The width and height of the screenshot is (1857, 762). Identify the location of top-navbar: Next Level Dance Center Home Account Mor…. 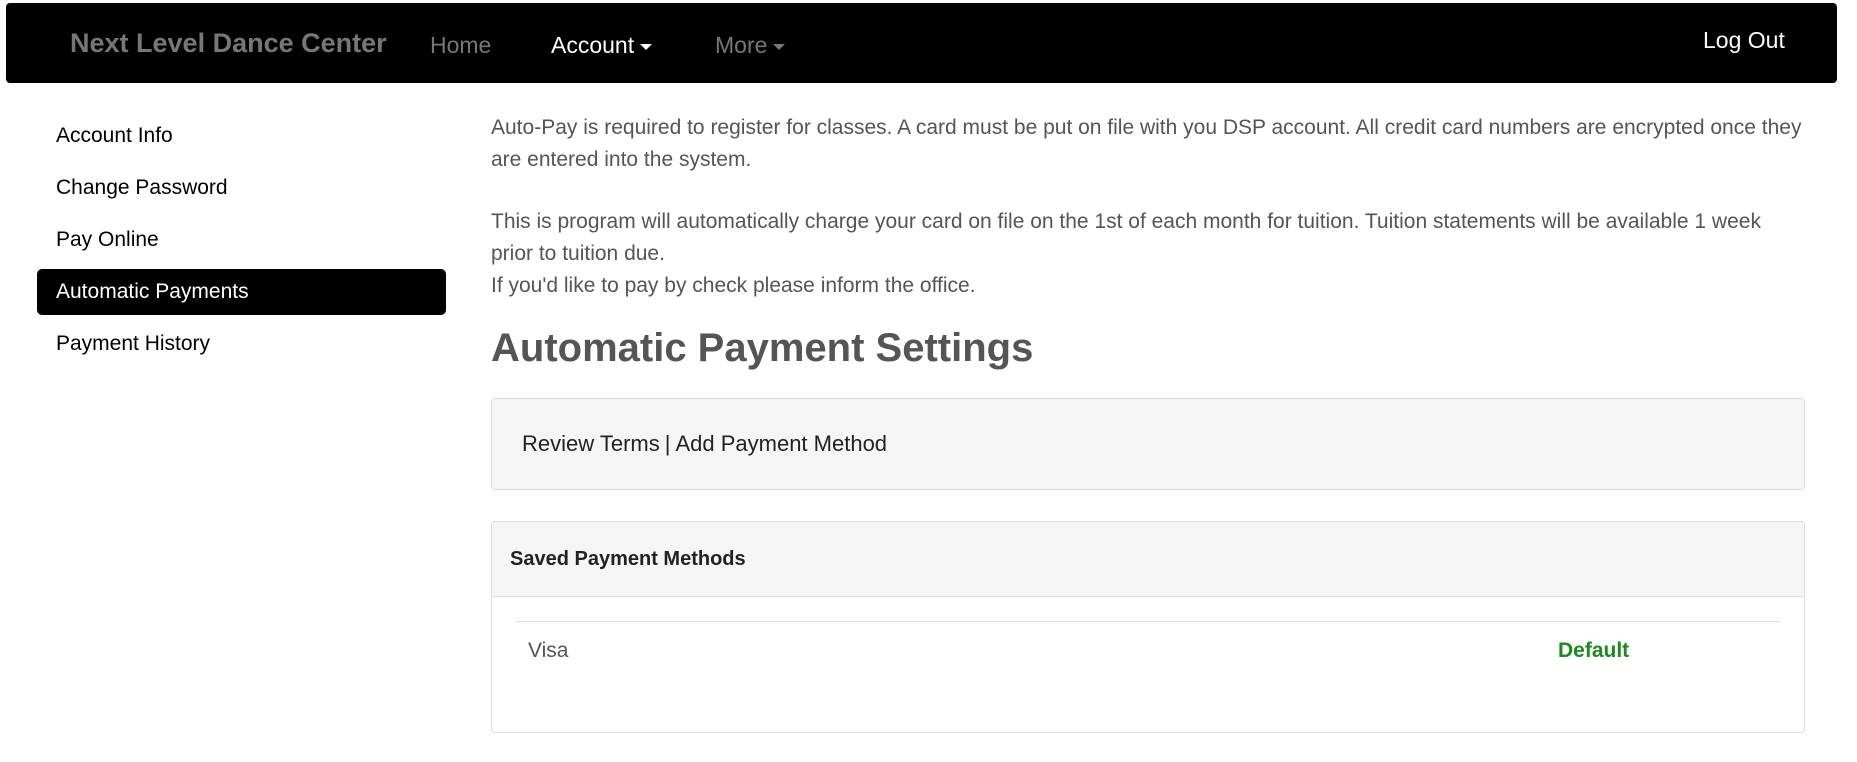
(921, 43).